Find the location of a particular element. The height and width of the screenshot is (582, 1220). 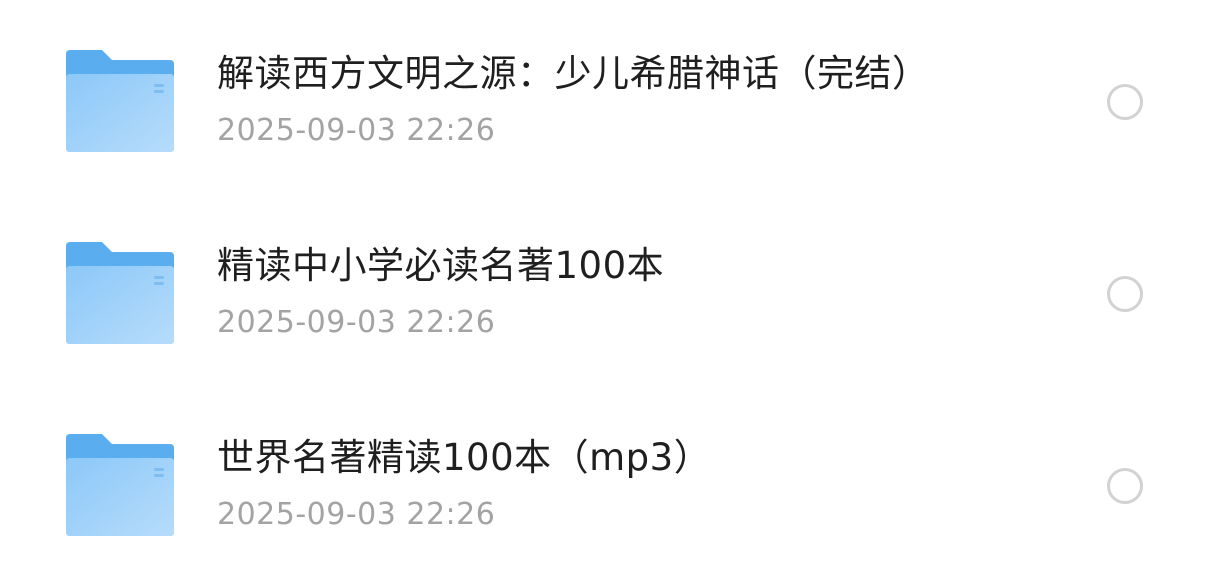

file-name: 世界名著精读100本（mp3） is located at coordinates (464, 457).